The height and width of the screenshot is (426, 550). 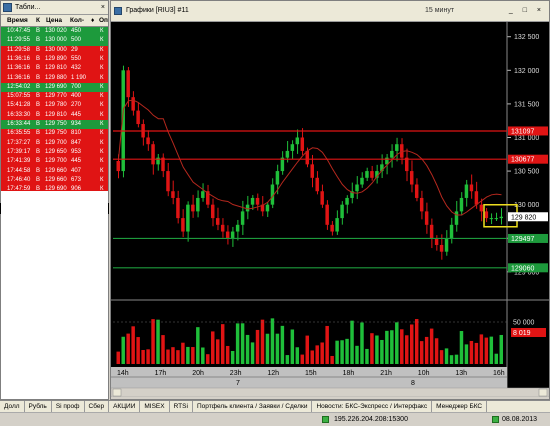 What do you see at coordinates (330, 11) in the screenshot?
I see `chart-window-titlebar: Графики [RIU3] #11 15 минут _ □ ×` at bounding box center [330, 11].